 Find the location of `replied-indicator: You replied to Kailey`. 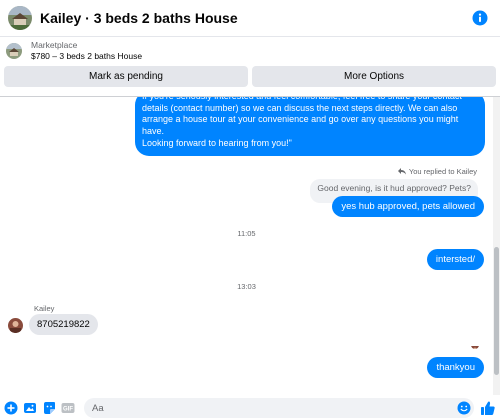

replied-indicator: You replied to Kailey is located at coordinates (437, 171).